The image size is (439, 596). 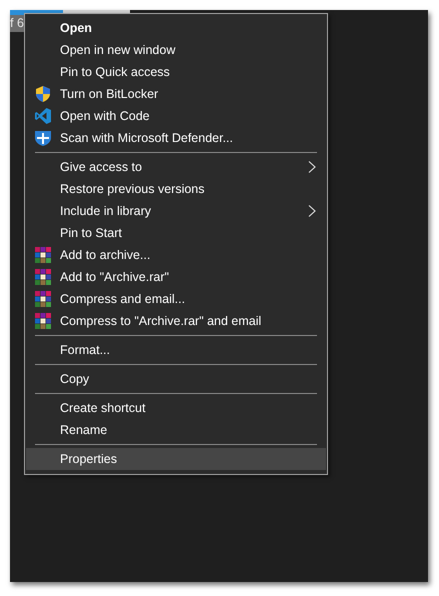 I want to click on menu-item: Open, so click(x=176, y=28).